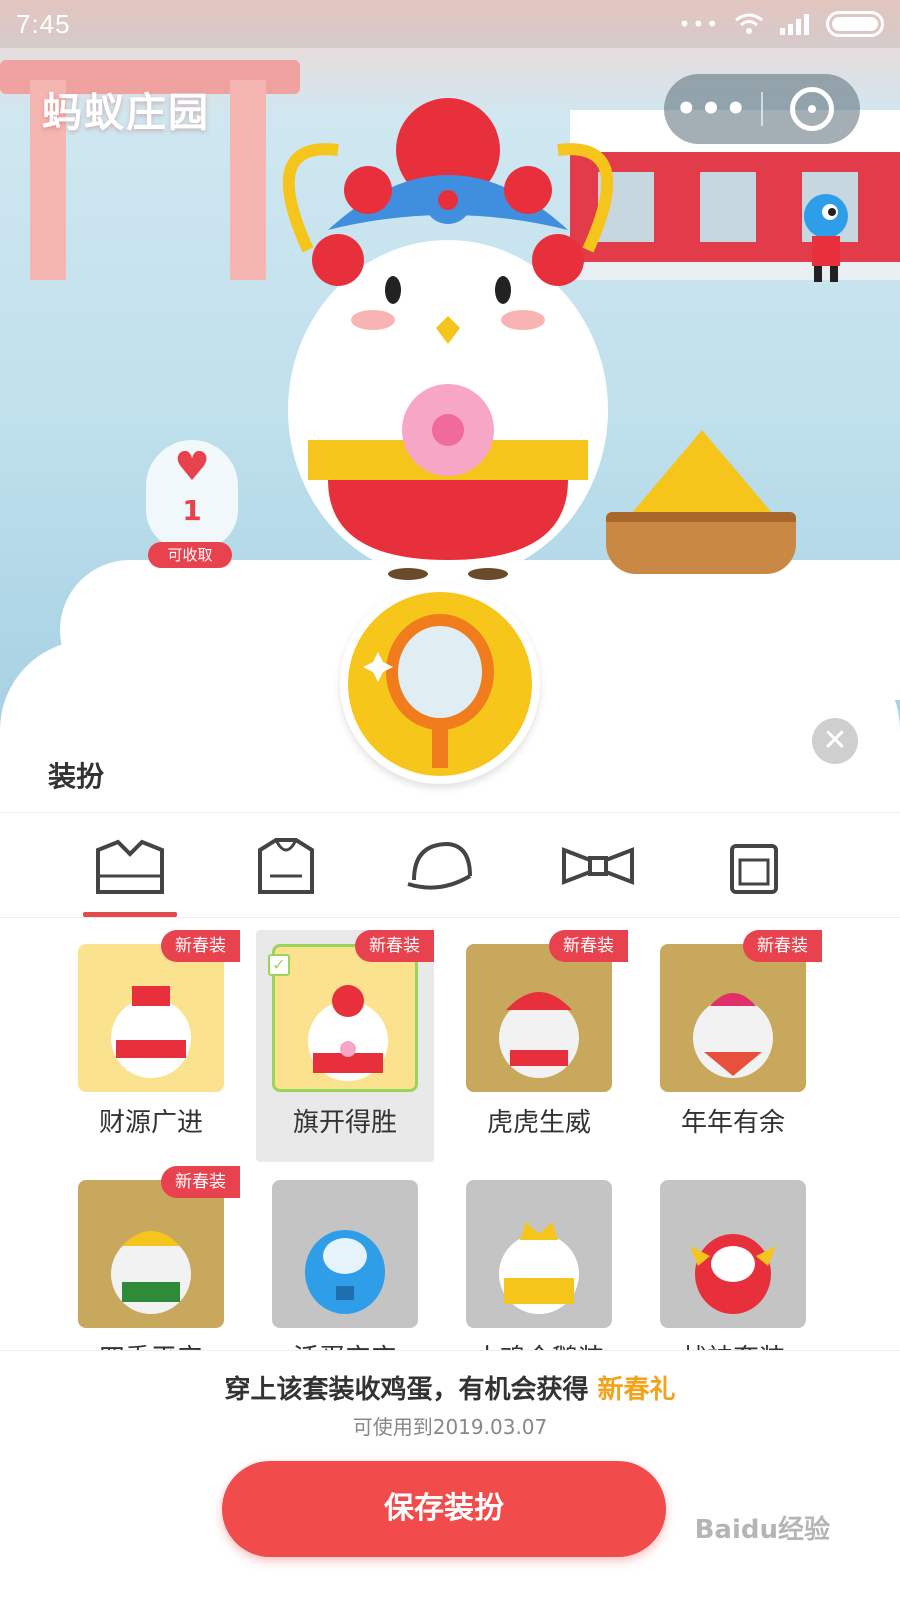 The width and height of the screenshot is (900, 1600). I want to click on promo-message: 穿上该套装收鸡蛋，有机会获得, so click(406, 1390).